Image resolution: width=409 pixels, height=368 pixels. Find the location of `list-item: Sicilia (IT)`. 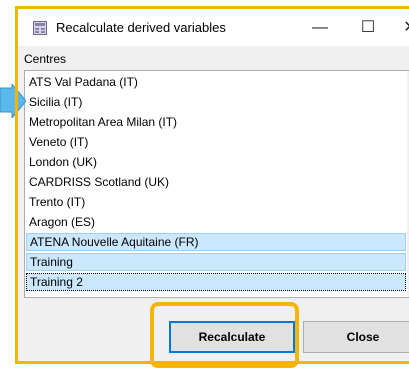

list-item: Sicilia (IT) is located at coordinates (216, 102).